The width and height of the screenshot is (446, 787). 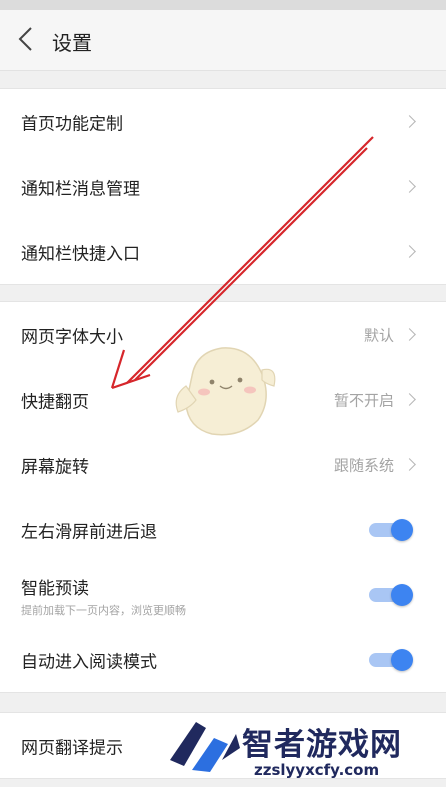 I want to click on page-title: 设置, so click(x=72, y=43).